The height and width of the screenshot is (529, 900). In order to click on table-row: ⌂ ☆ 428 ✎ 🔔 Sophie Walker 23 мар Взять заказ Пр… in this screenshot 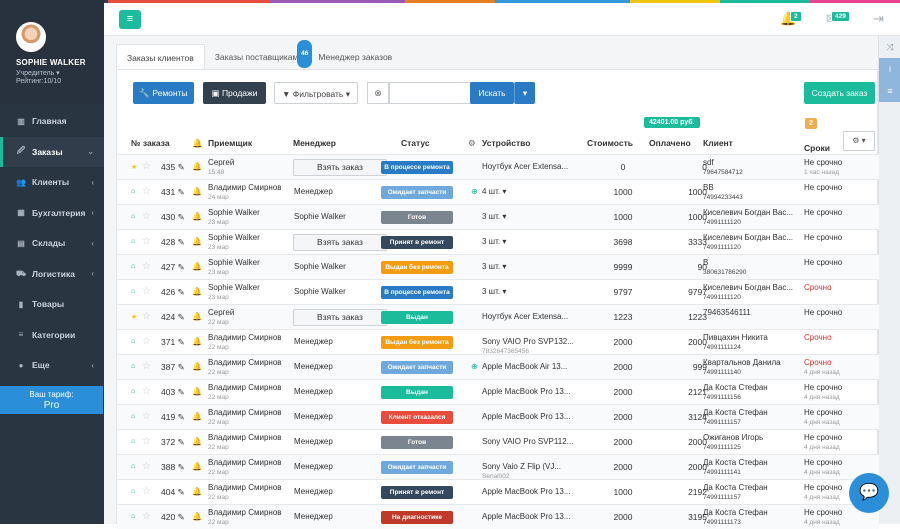, I will do `click(498, 241)`.